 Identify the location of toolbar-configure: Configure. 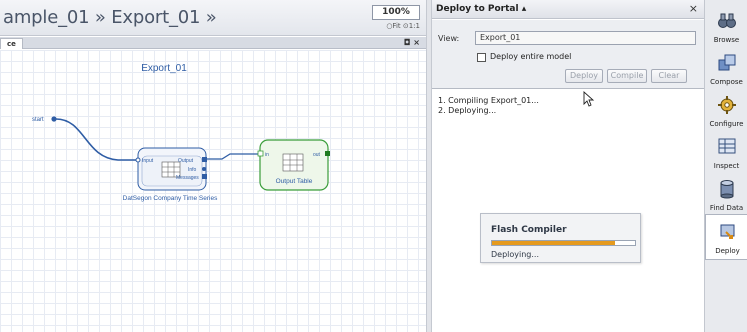
(726, 111).